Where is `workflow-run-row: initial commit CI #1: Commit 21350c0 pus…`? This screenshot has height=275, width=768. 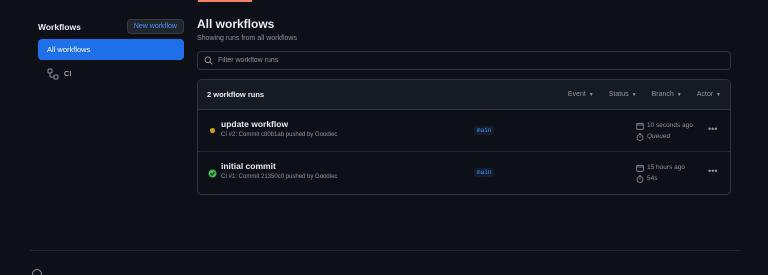 workflow-run-row: initial commit CI #1: Commit 21350c0 pus… is located at coordinates (464, 173).